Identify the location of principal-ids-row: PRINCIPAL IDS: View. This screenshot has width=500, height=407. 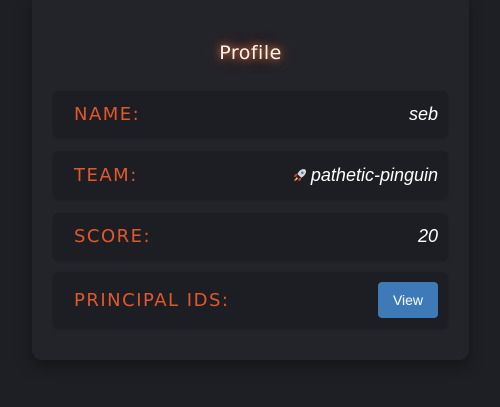
(250, 300).